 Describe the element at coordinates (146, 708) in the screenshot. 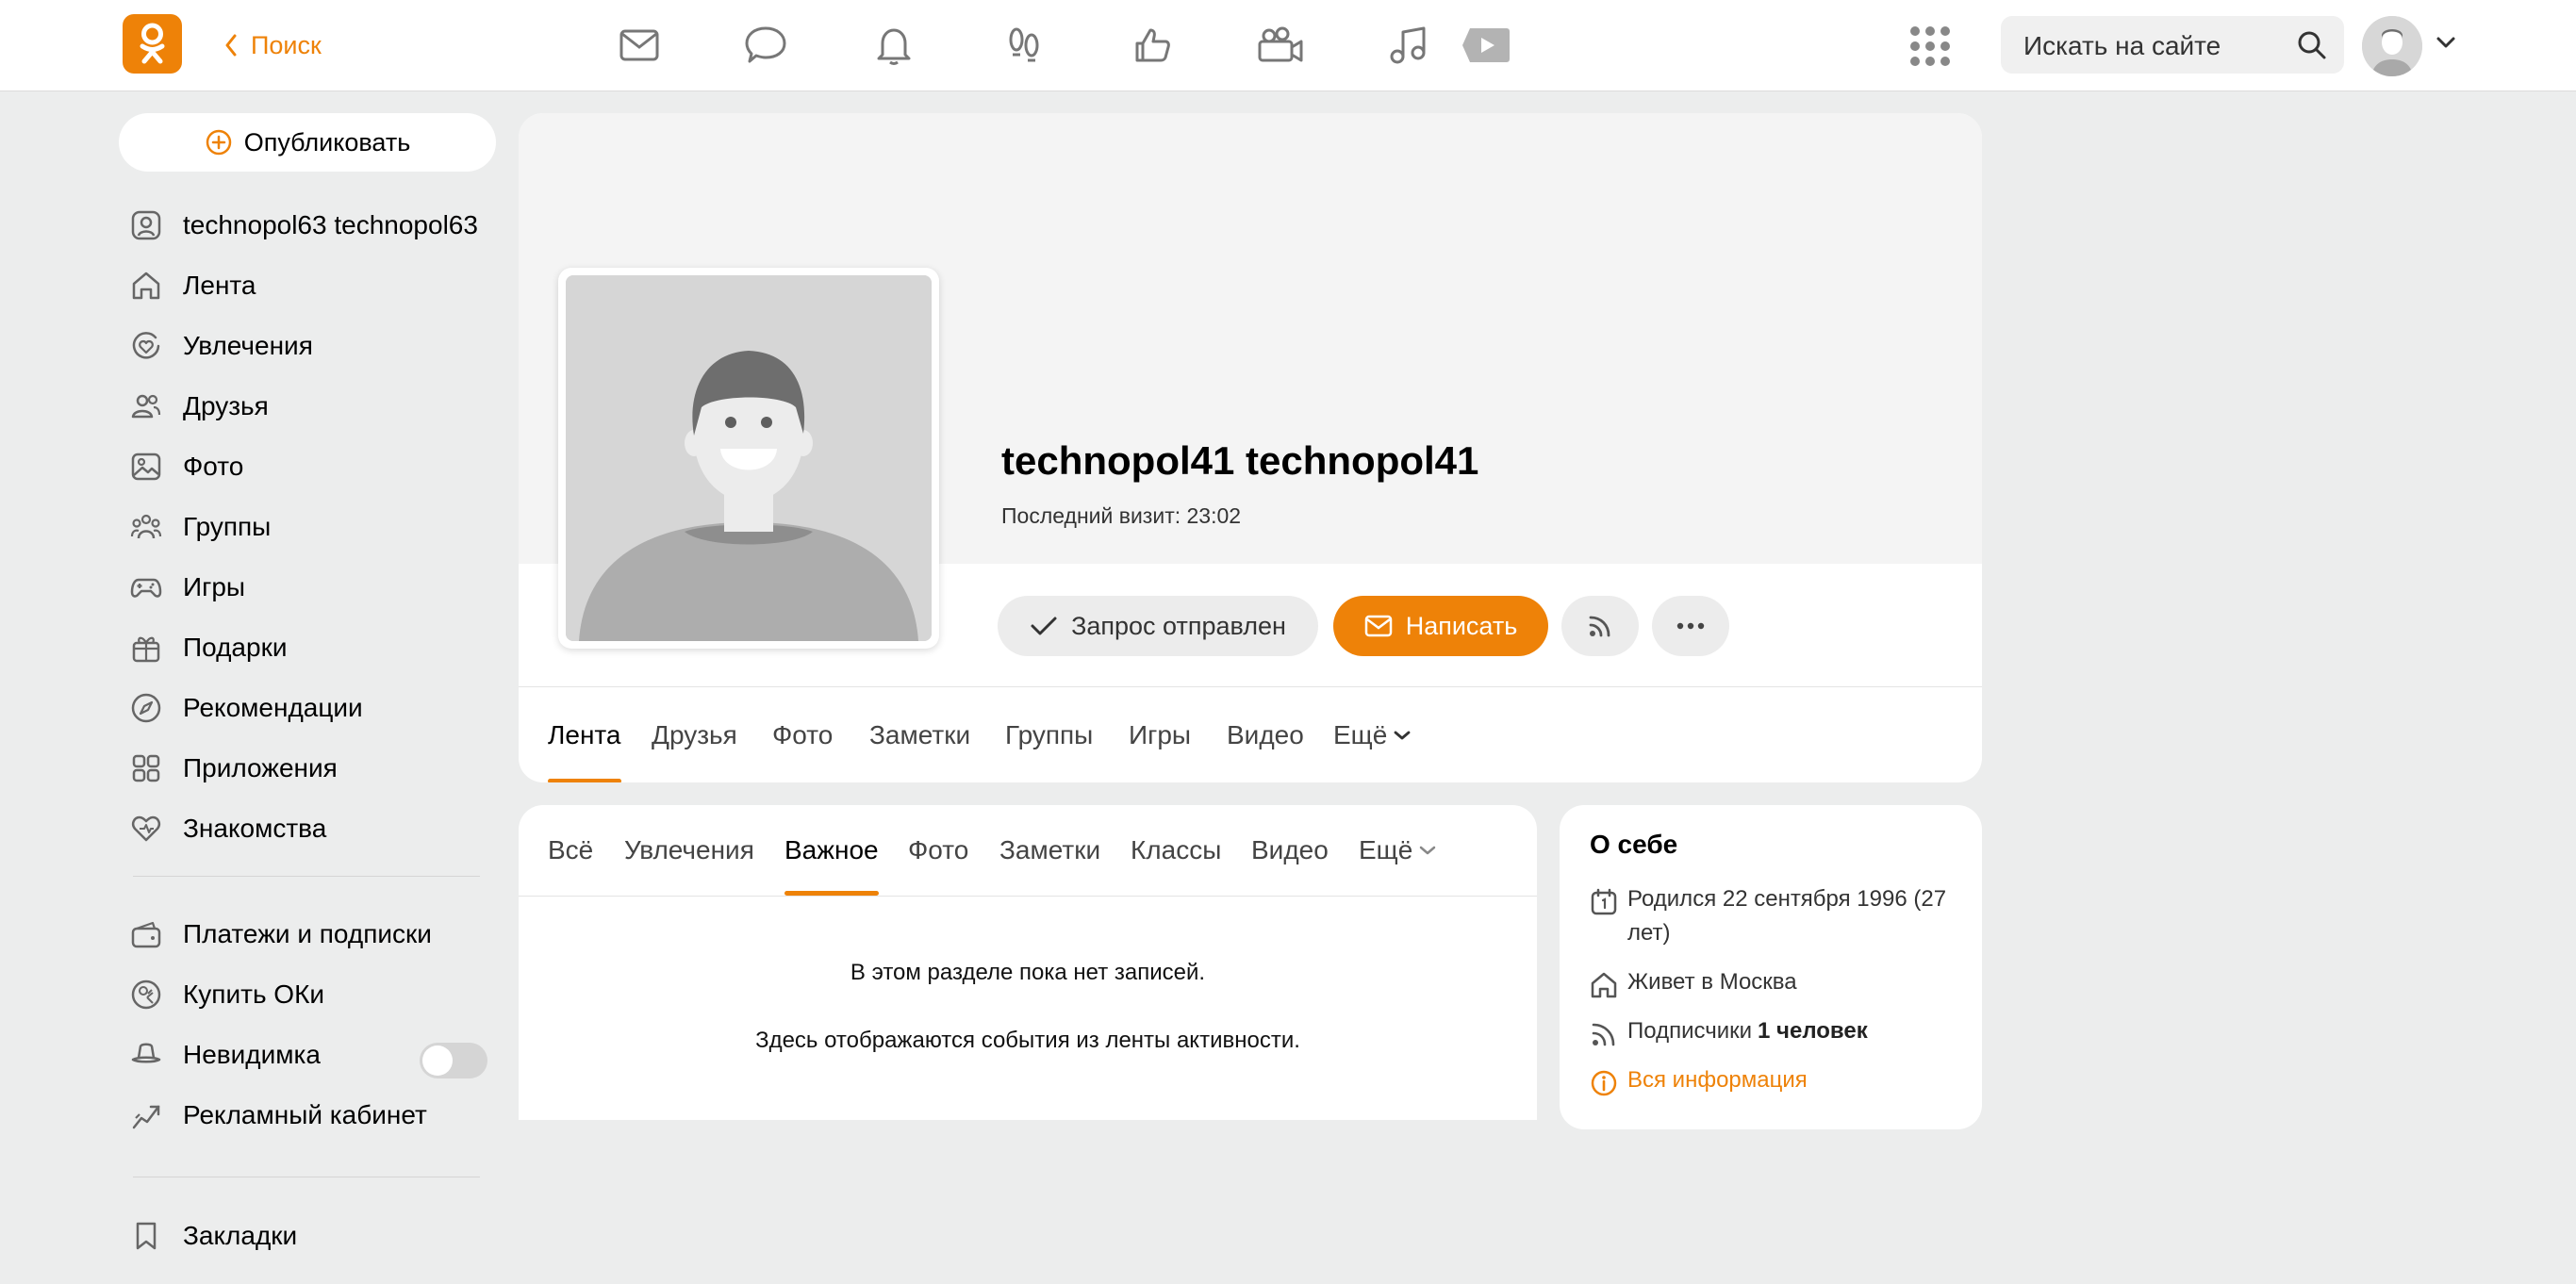

I see `compass-icon` at that location.